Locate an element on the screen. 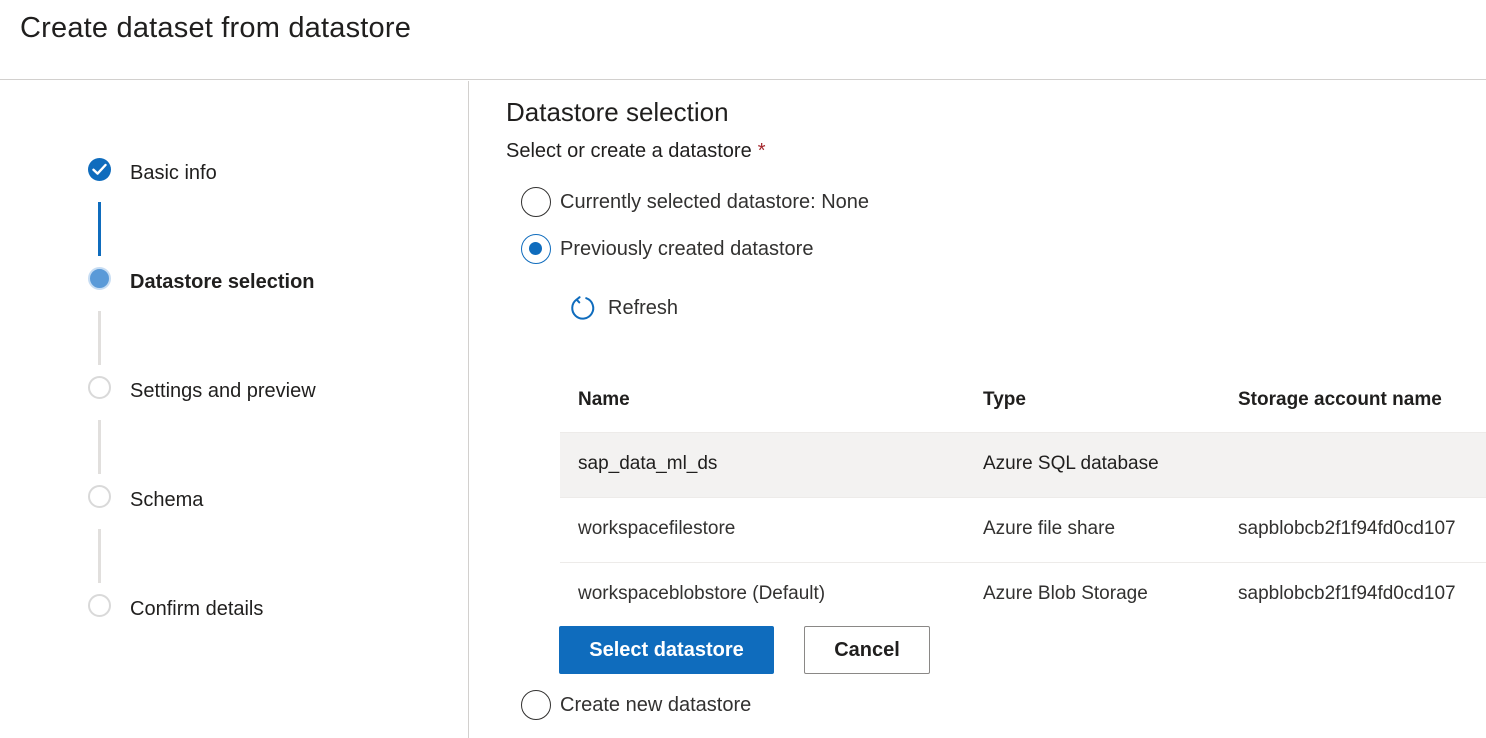  step-label: Settings and preview is located at coordinates (223, 391).